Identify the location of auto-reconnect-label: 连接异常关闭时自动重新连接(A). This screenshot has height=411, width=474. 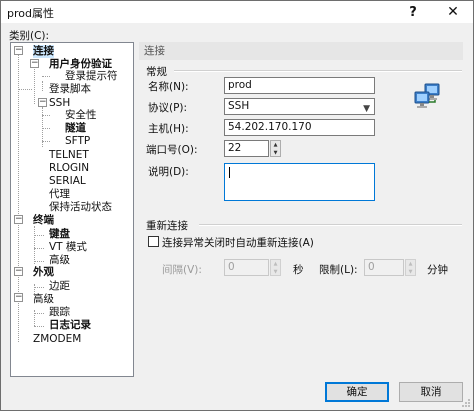
(238, 242).